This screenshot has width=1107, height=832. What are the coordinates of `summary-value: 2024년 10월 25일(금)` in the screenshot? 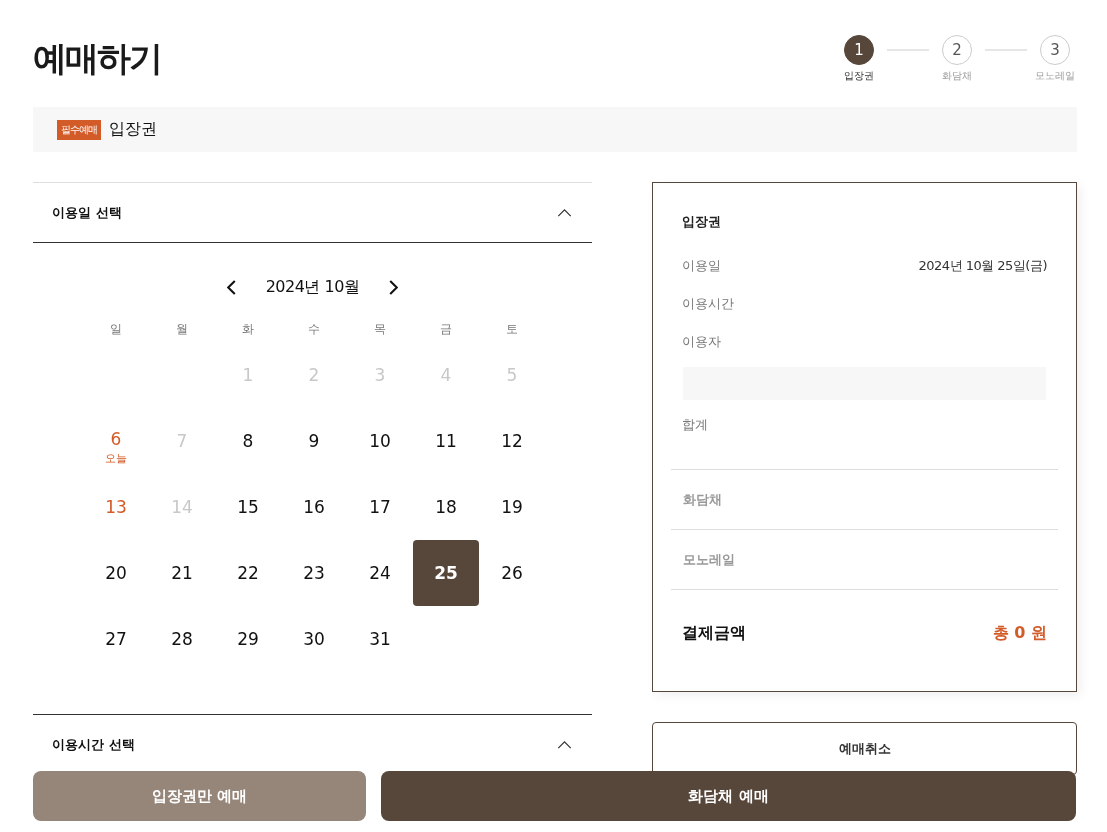 It's located at (982, 266).